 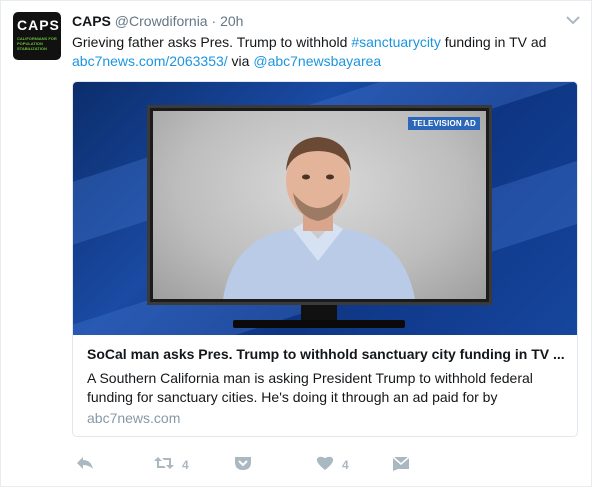 What do you see at coordinates (164, 465) in the screenshot?
I see `retweet-icon` at bounding box center [164, 465].